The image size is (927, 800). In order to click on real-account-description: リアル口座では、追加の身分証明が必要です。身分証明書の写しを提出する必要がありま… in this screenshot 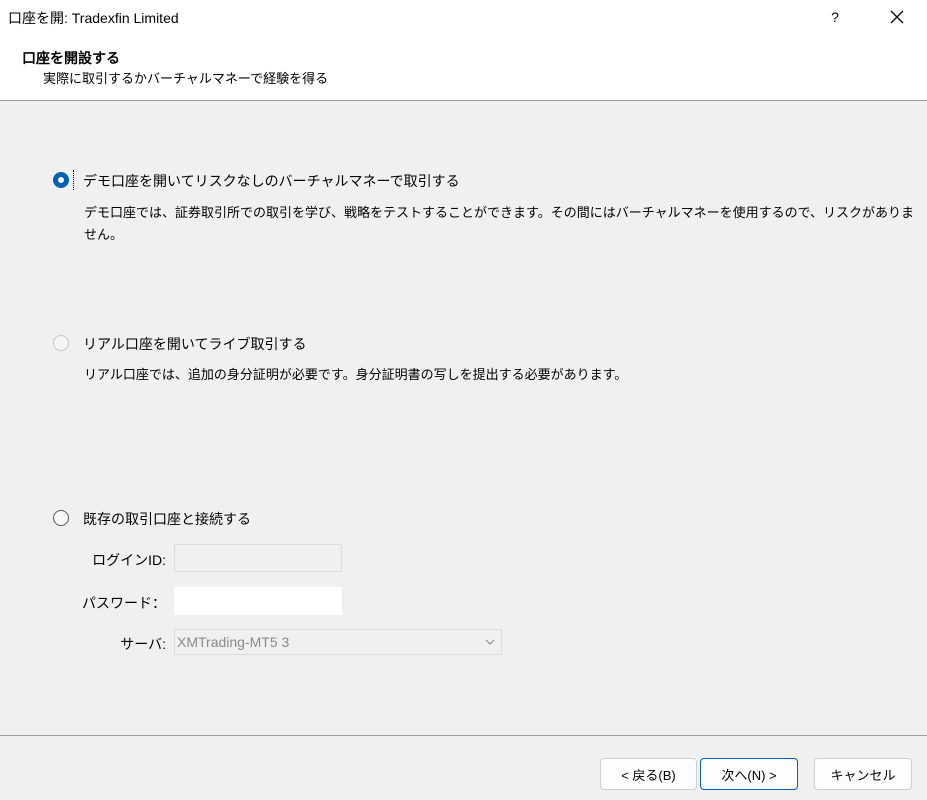, I will do `click(356, 374)`.